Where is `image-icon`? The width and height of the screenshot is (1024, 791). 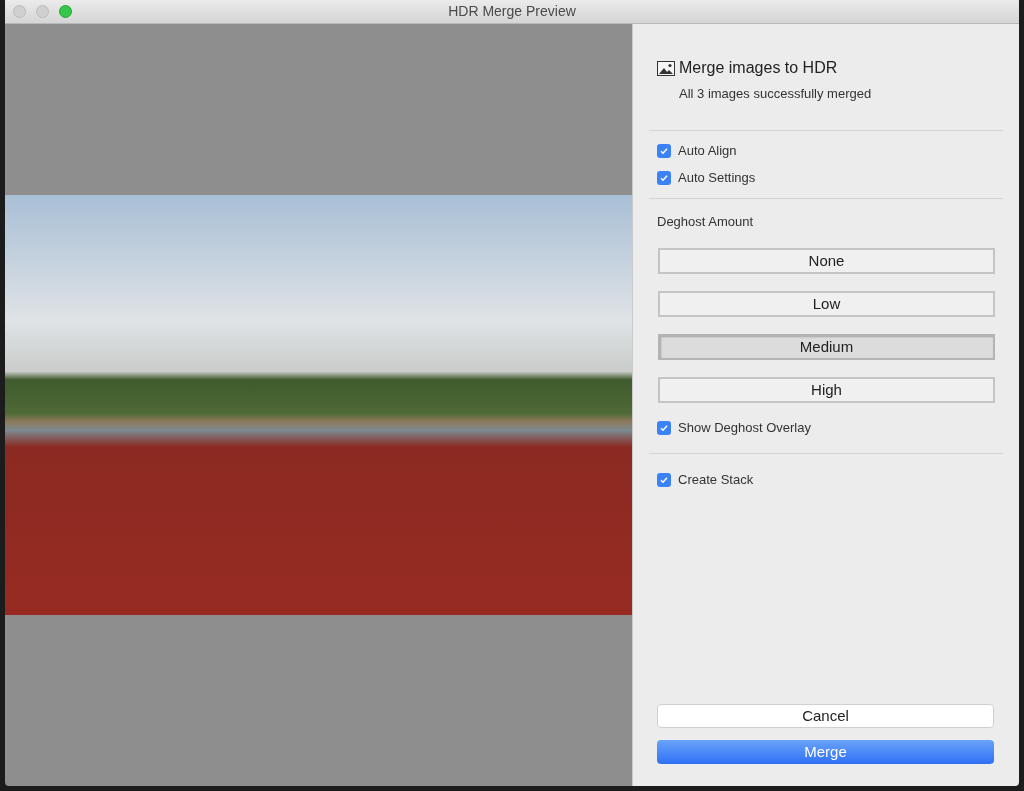 image-icon is located at coordinates (666, 68).